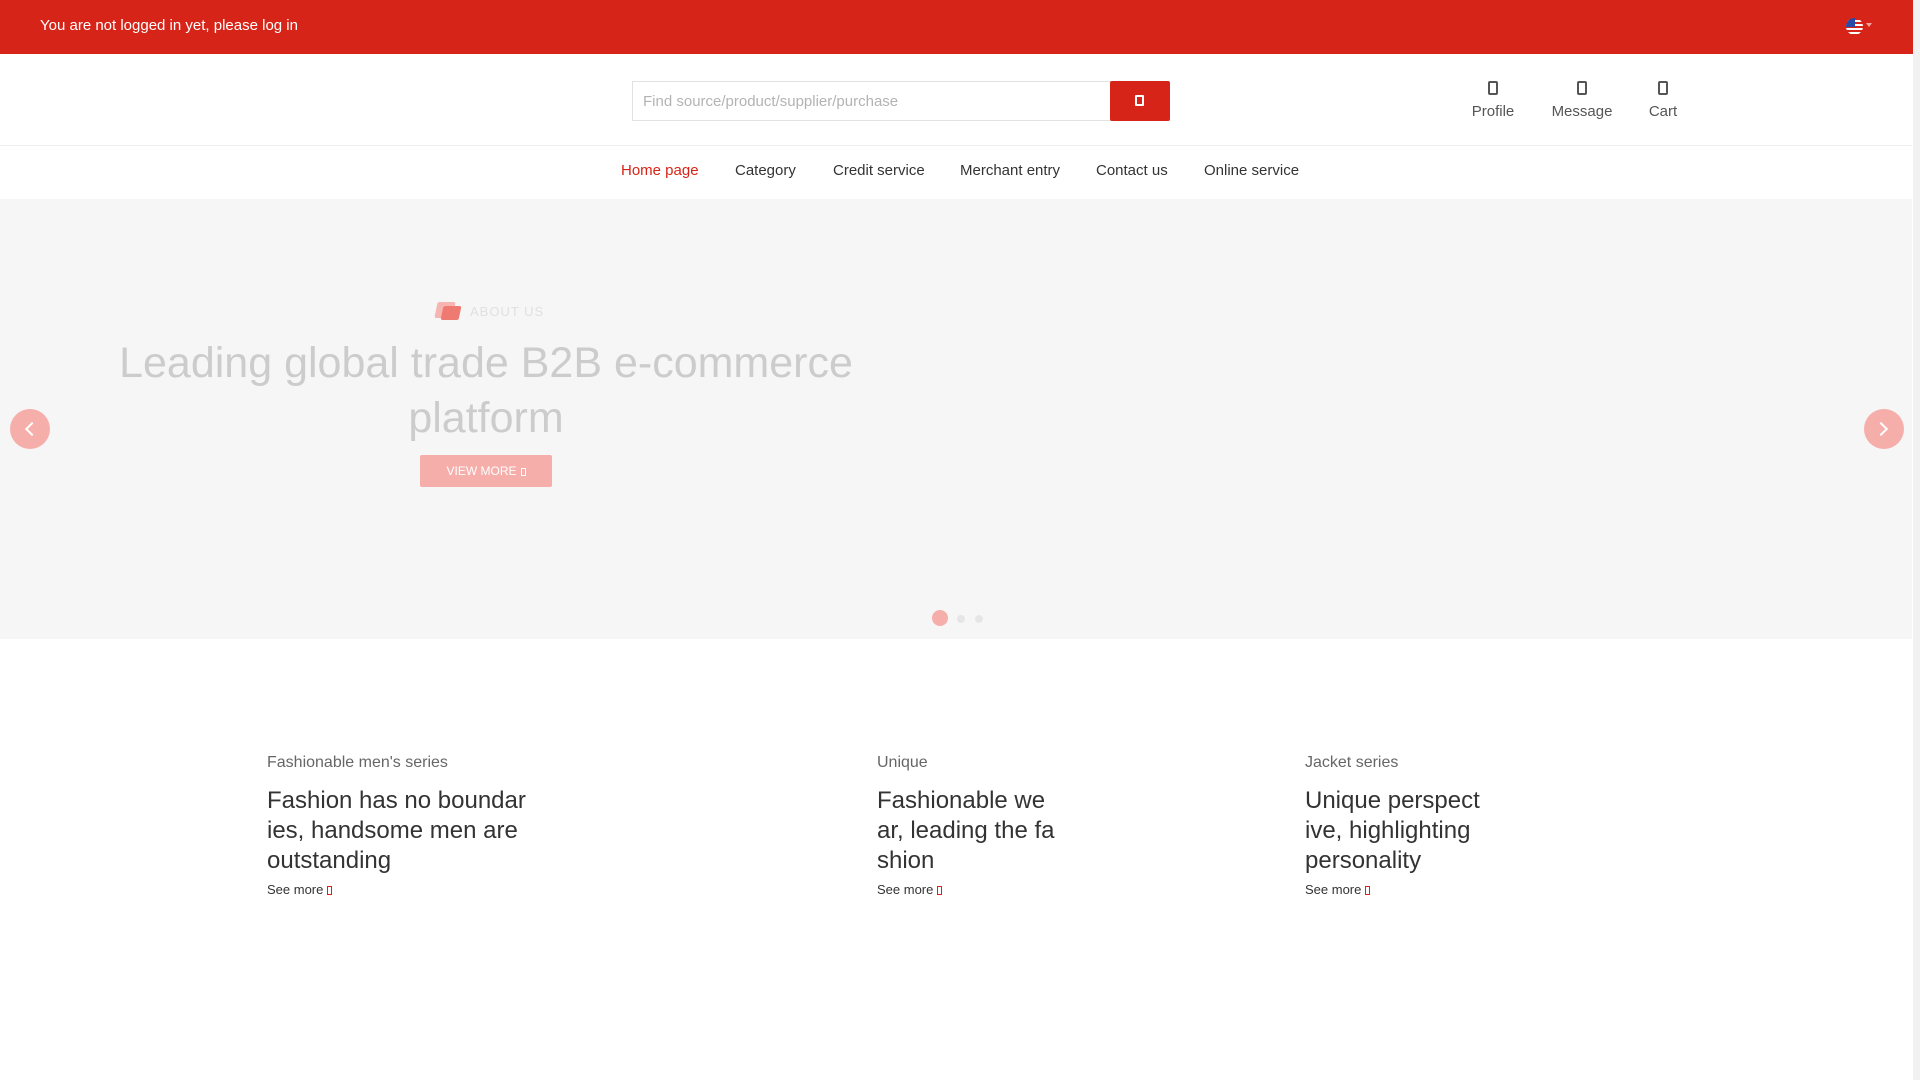 The width and height of the screenshot is (1920, 1080). I want to click on carousel-next-button, so click(1884, 429).